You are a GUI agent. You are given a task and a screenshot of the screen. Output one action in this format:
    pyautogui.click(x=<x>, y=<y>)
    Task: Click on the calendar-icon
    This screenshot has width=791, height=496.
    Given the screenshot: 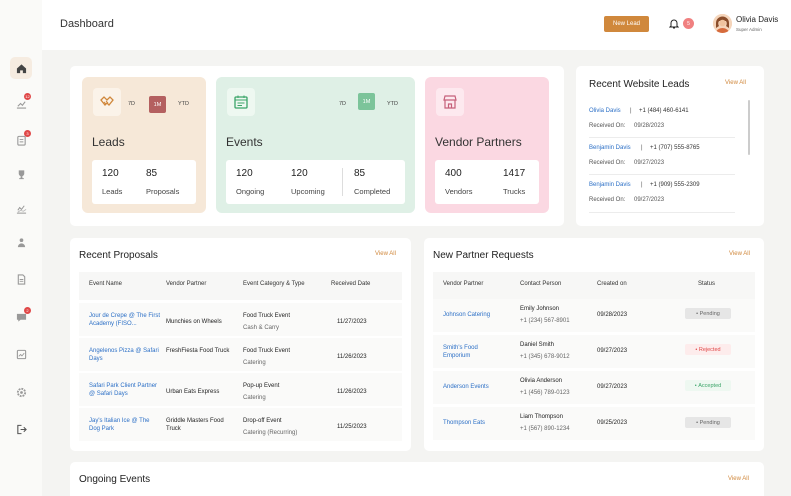 What is the action you would take?
    pyautogui.click(x=241, y=102)
    